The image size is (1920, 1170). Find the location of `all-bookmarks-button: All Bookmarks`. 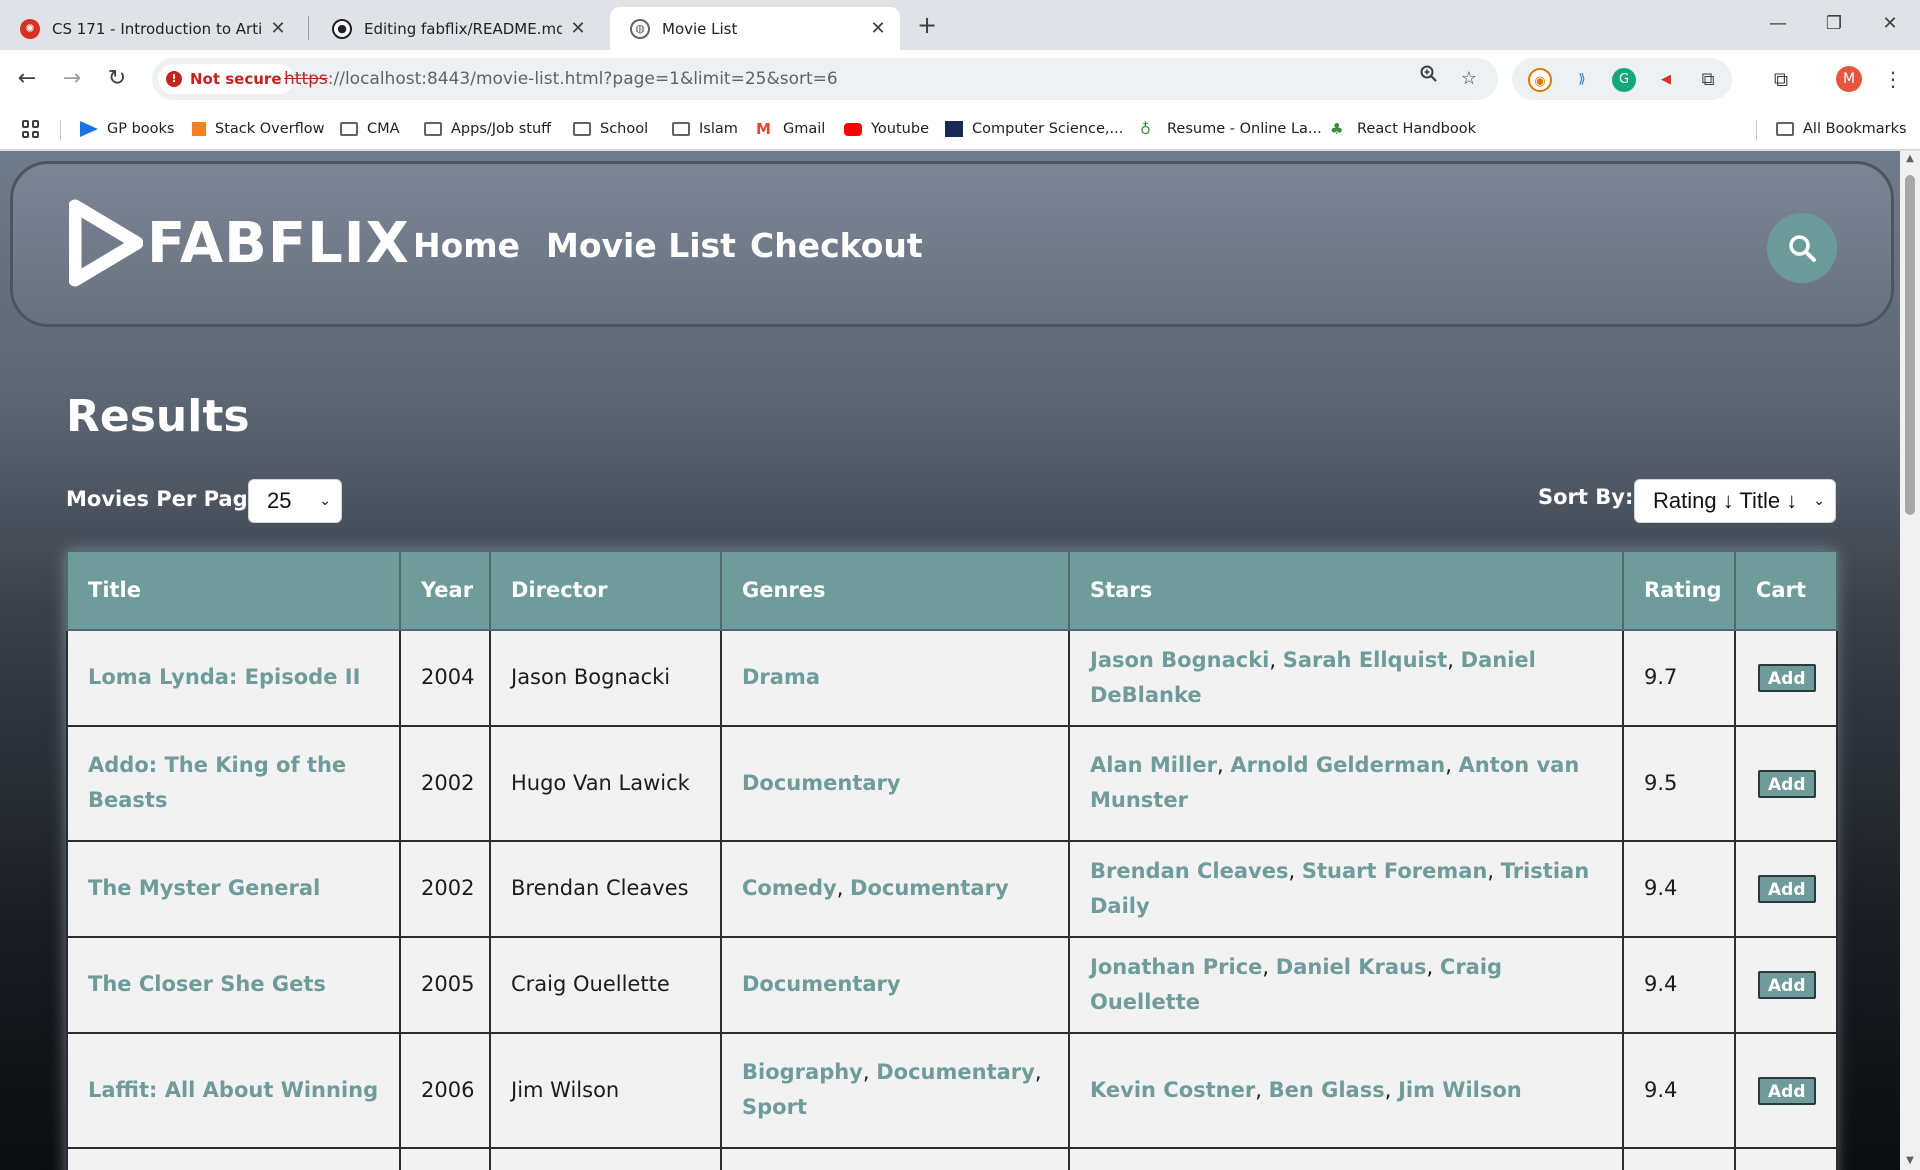

all-bookmarks-button: All Bookmarks is located at coordinates (1841, 129).